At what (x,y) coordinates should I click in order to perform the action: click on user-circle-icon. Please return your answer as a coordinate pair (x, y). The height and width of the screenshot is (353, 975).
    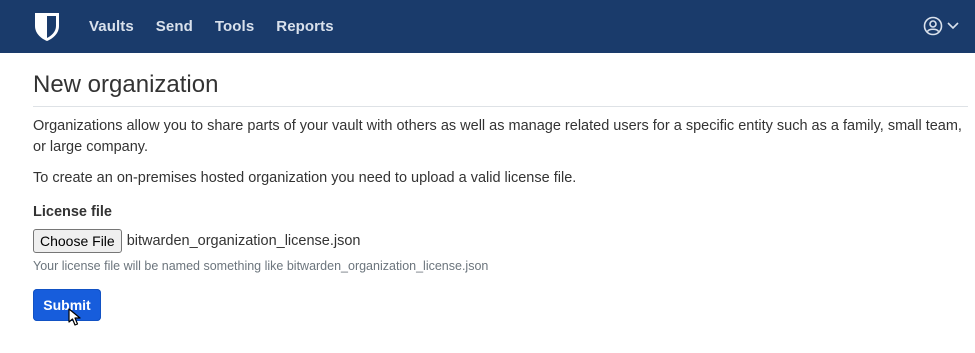
    Looking at the image, I should click on (933, 26).